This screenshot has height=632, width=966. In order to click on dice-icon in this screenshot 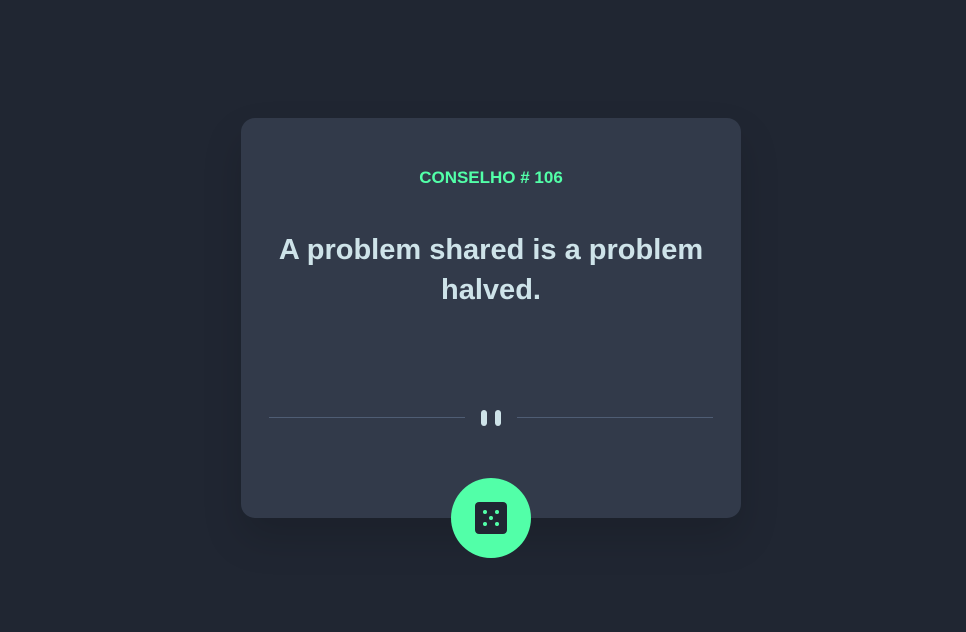, I will do `click(491, 518)`.